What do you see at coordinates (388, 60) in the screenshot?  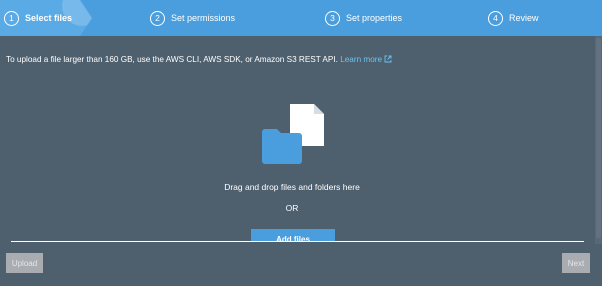 I see `external-link-icon` at bounding box center [388, 60].